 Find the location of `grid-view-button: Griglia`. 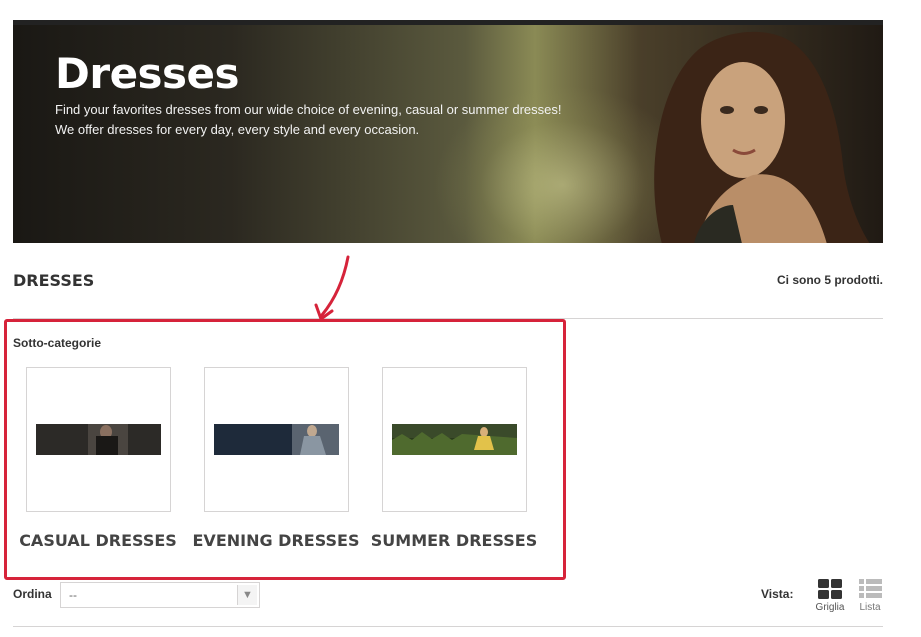

grid-view-button: Griglia is located at coordinates (830, 598).